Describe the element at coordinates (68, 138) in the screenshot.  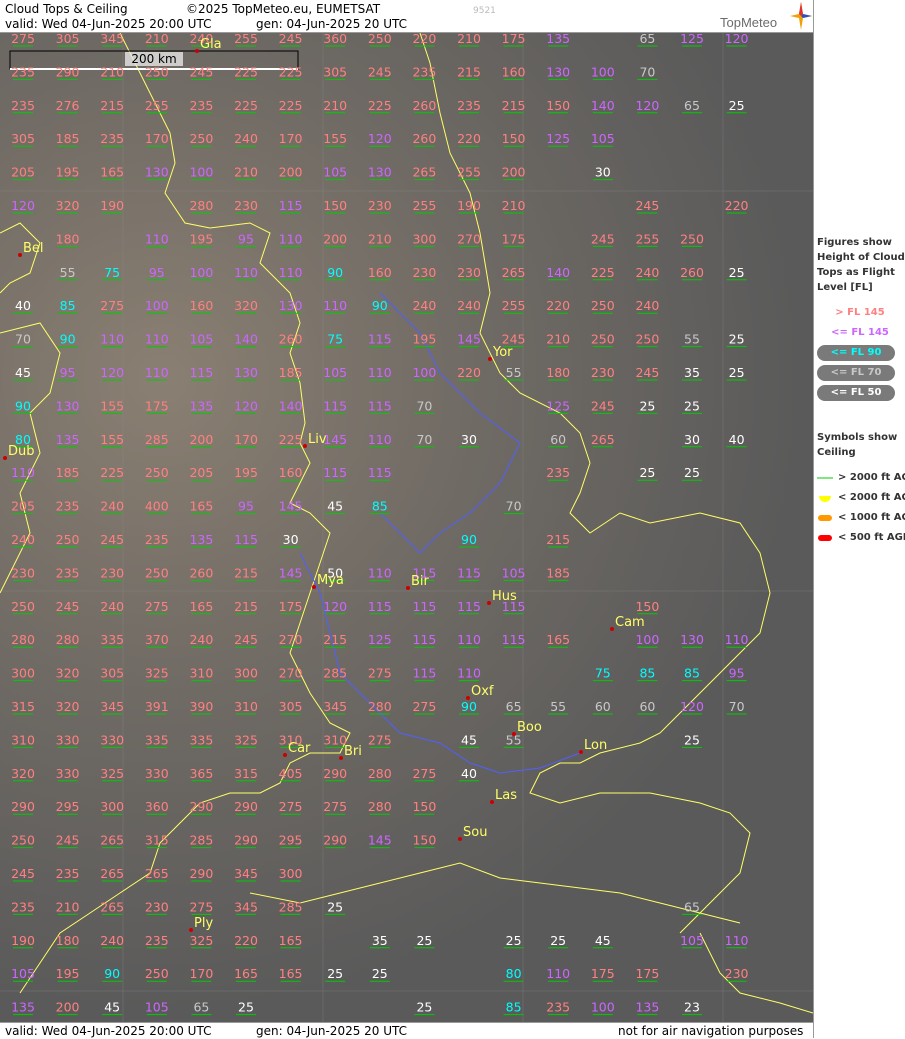
I see `cloud-top-value: 185` at that location.